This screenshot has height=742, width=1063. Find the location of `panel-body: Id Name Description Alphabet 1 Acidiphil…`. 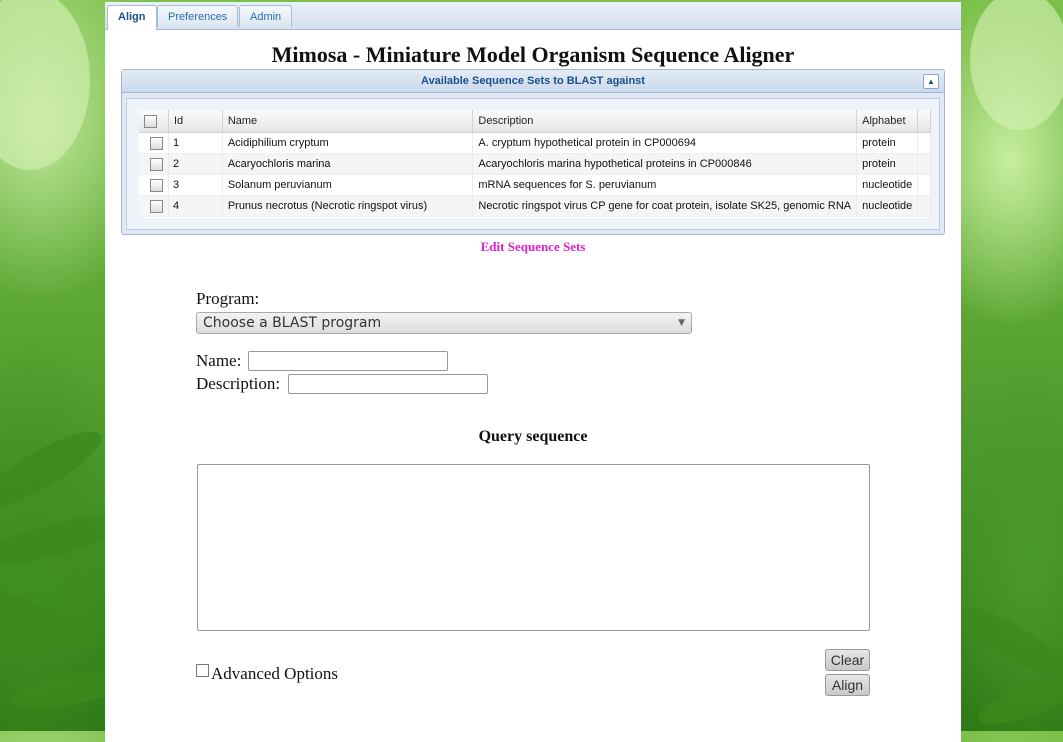

panel-body: Id Name Description Alphabet 1 Acidiphil… is located at coordinates (533, 164).